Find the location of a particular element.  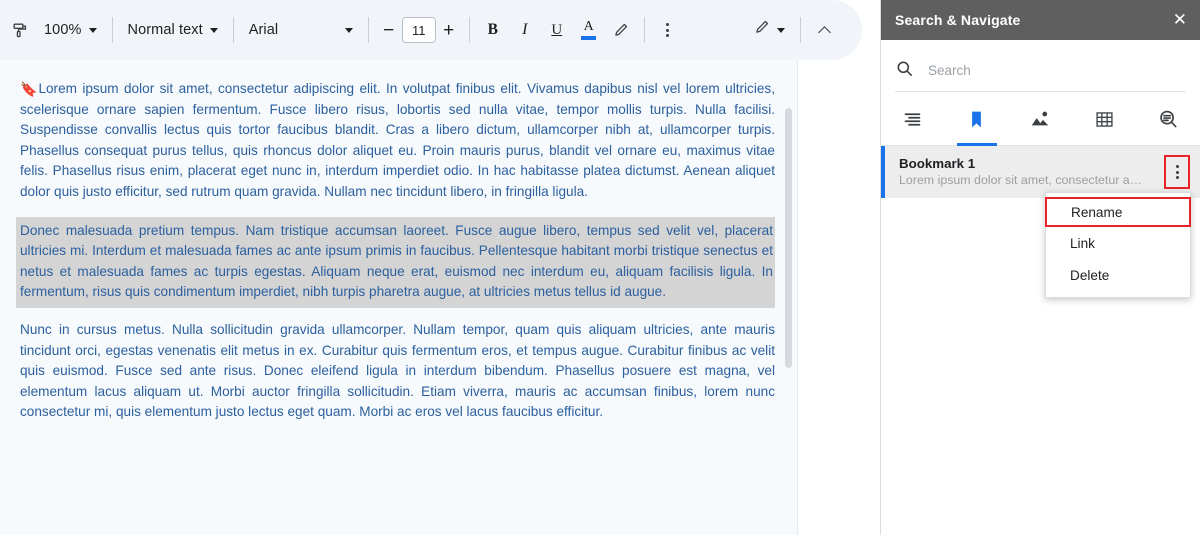

highlighter-pen-icon is located at coordinates (621, 30).